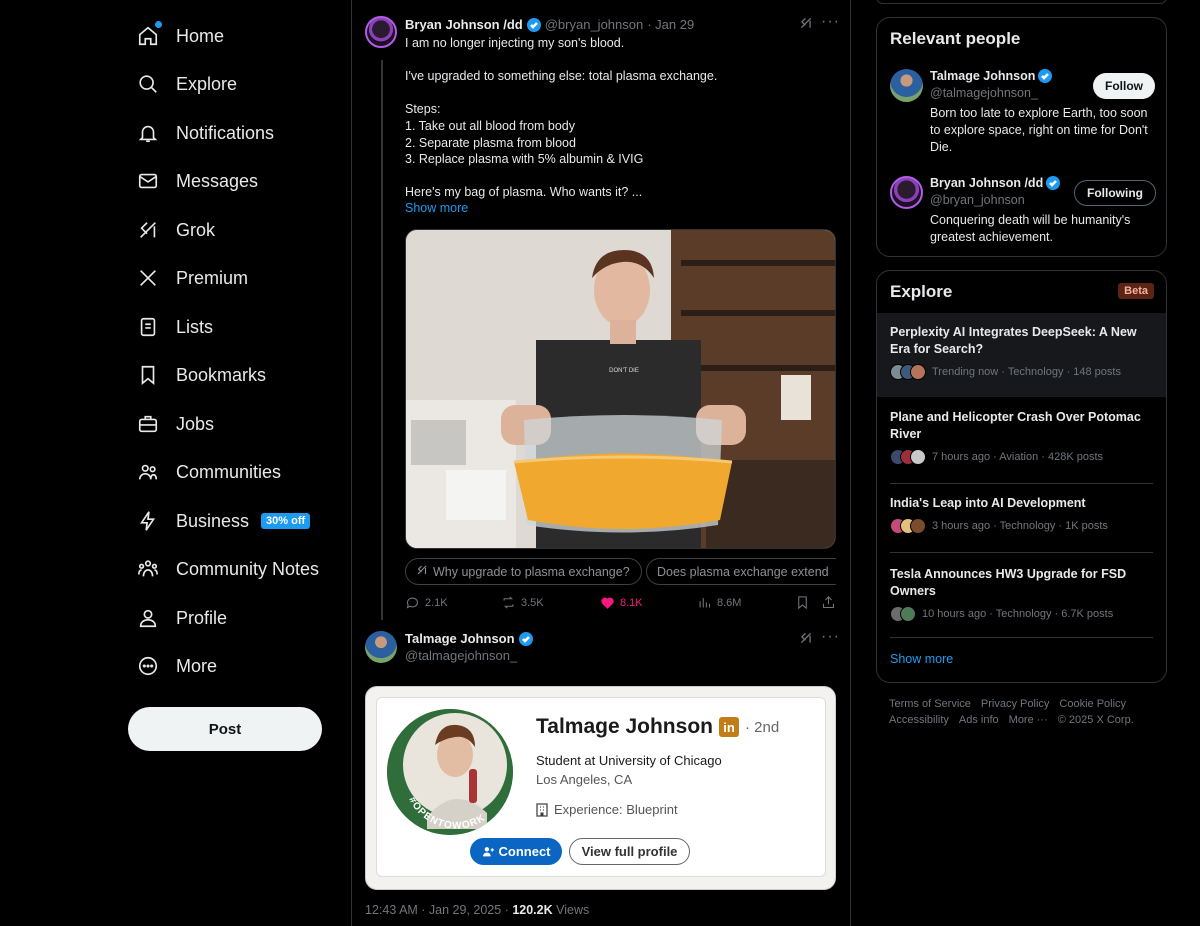 This screenshot has height=926, width=1200. What do you see at coordinates (919, 720) in the screenshot?
I see `accessibility-link: Accessibility` at bounding box center [919, 720].